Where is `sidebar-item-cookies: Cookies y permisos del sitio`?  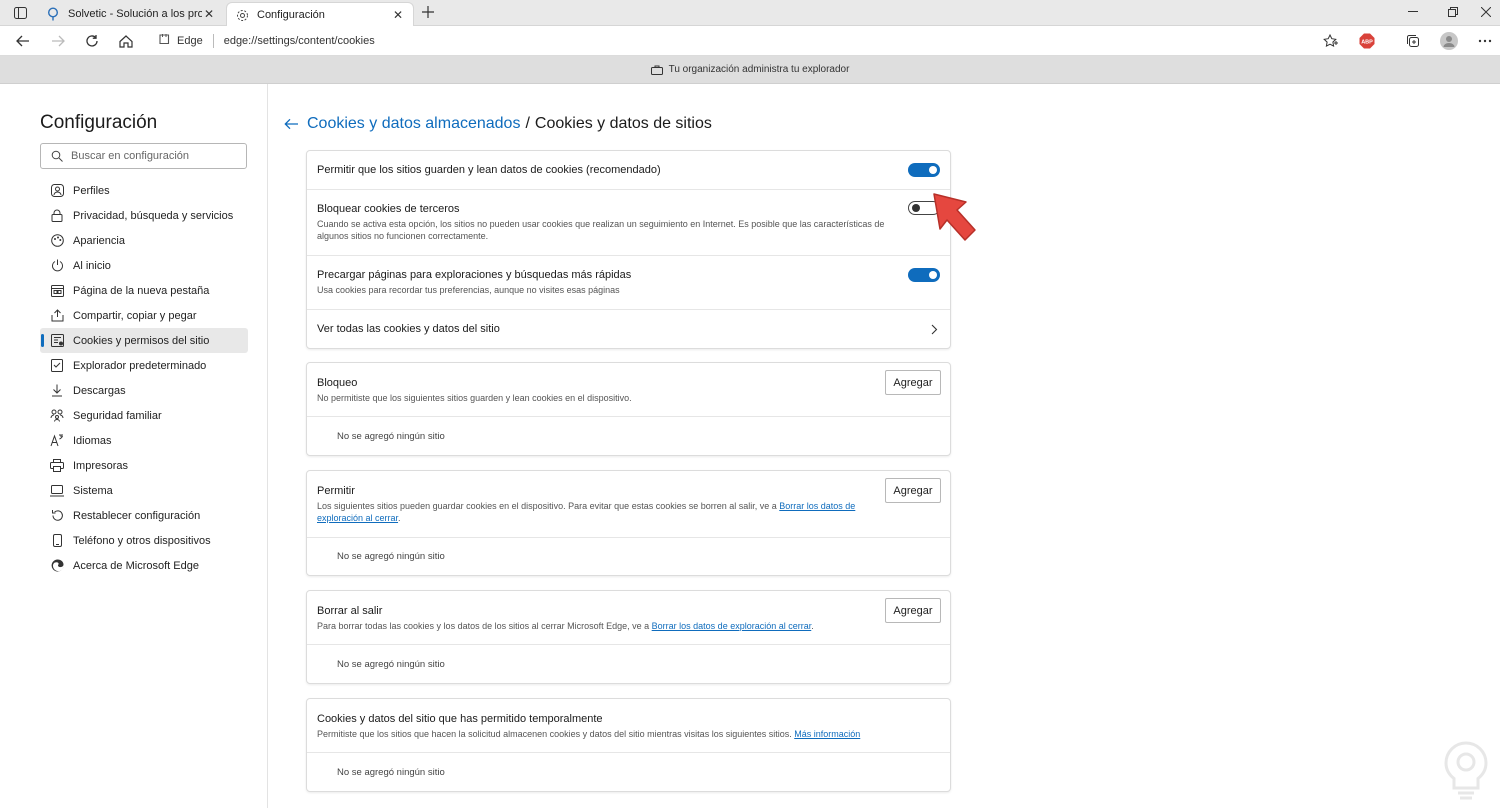
sidebar-item-cookies: Cookies y permisos del sitio is located at coordinates (144, 340).